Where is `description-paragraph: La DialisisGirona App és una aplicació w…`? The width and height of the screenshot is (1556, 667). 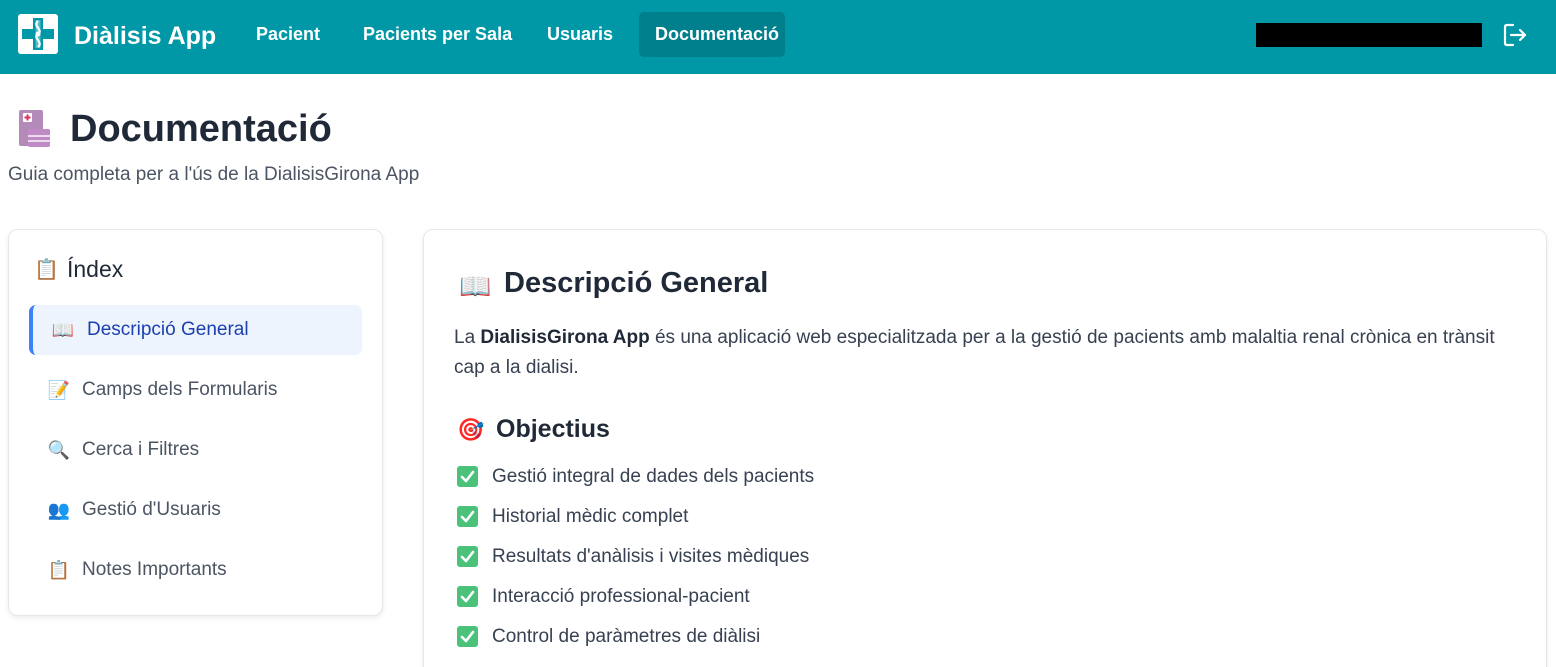
description-paragraph: La DialisisGirona App és una aplicació w… is located at coordinates (979, 353).